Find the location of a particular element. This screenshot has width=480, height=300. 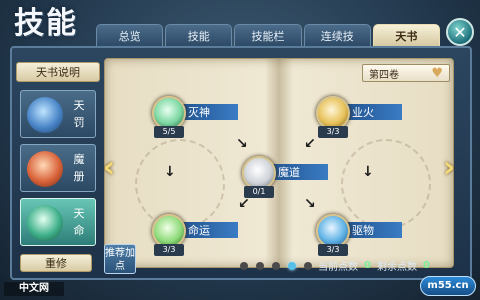

previous-page-arrow-icon: ‹ is located at coordinates (109, 168).